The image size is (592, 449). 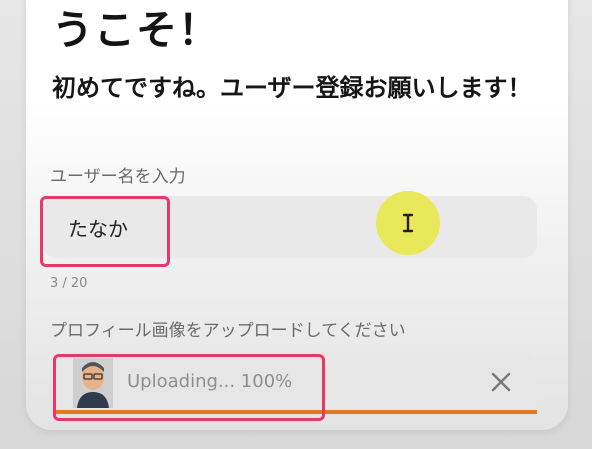 What do you see at coordinates (228, 331) in the screenshot?
I see `photo-label: プロフィール画像をアップロードしてください` at bounding box center [228, 331].